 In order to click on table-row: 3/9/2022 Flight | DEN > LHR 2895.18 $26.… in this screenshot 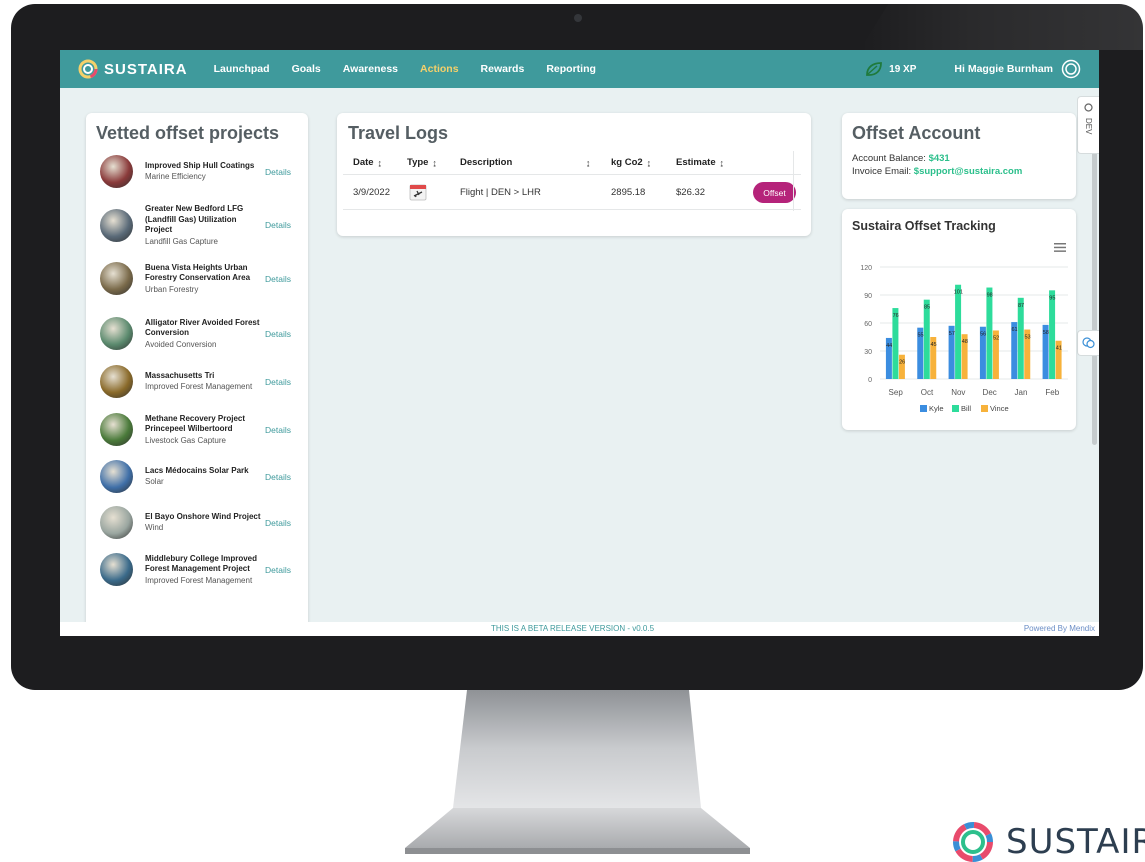, I will do `click(572, 192)`.